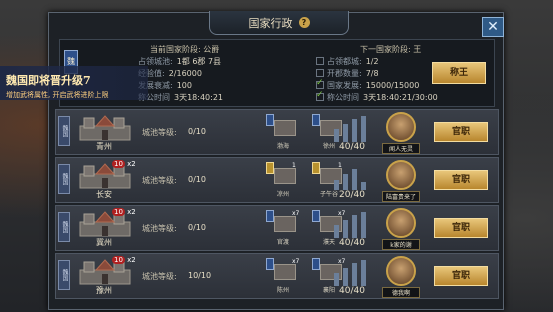 This screenshot has height=312, width=553. I want to click on panel-title-bar: 国家行政 ?, so click(279, 23).